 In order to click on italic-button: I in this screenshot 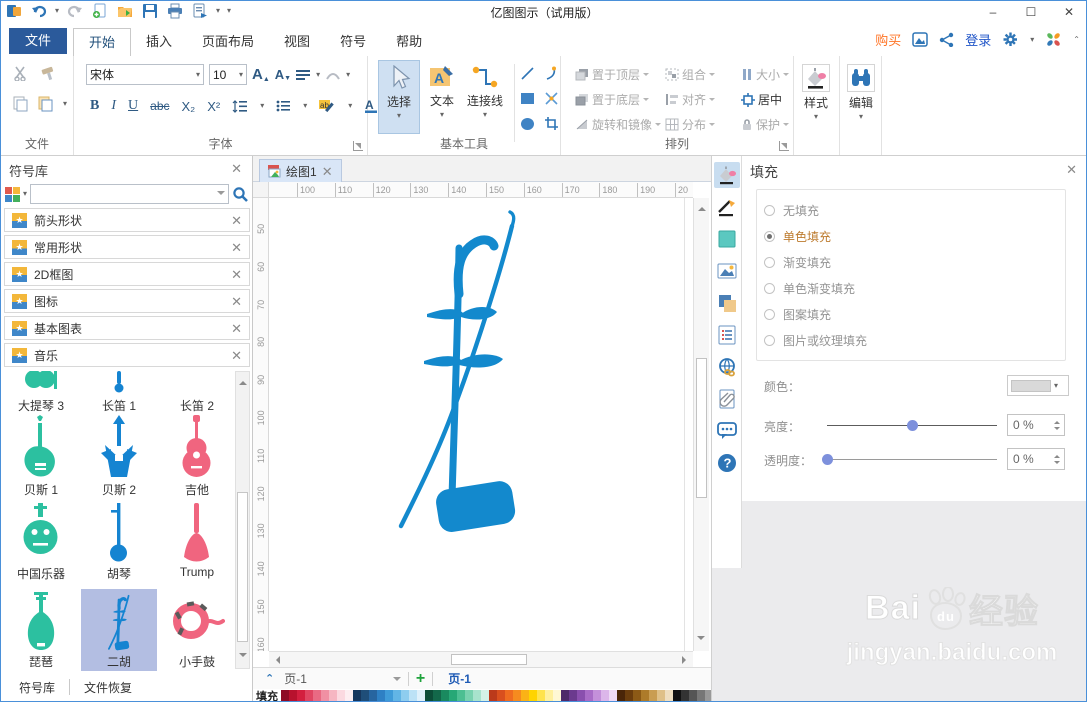, I will do `click(113, 106)`.